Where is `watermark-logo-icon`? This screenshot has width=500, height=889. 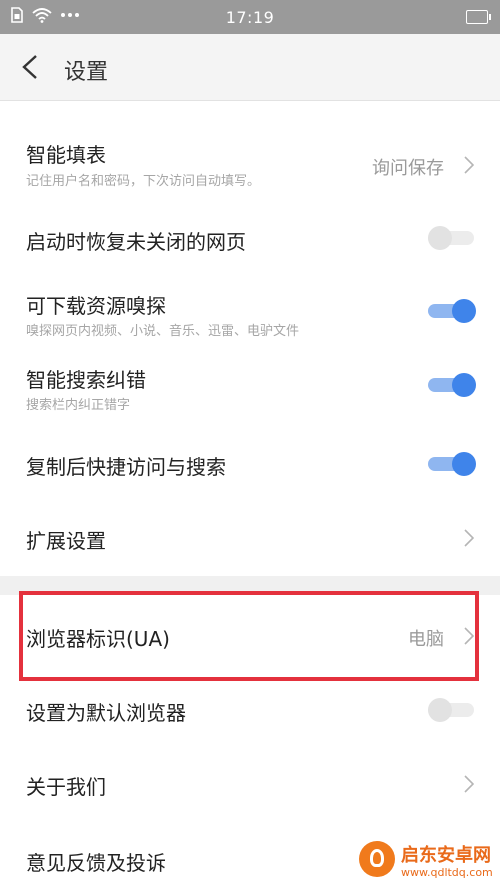
watermark-logo-icon is located at coordinates (377, 859).